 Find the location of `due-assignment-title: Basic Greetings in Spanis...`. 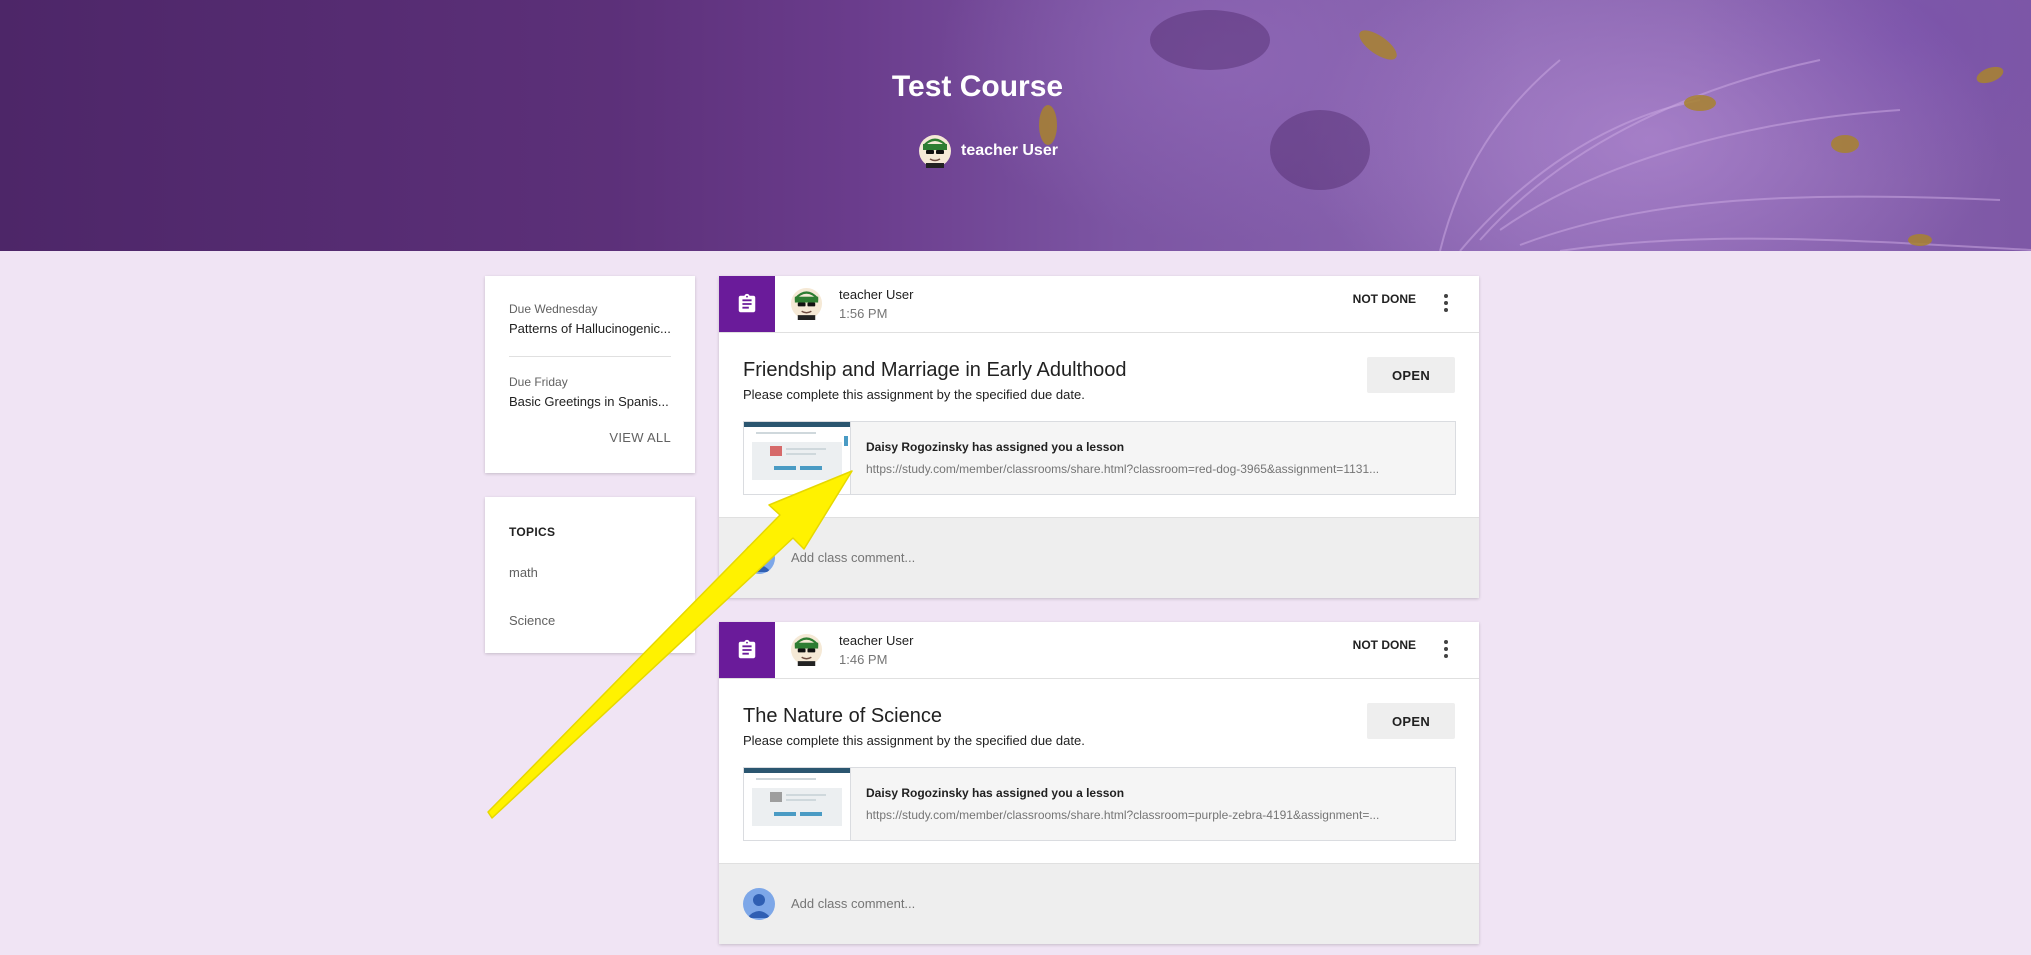

due-assignment-title: Basic Greetings in Spanis... is located at coordinates (590, 401).